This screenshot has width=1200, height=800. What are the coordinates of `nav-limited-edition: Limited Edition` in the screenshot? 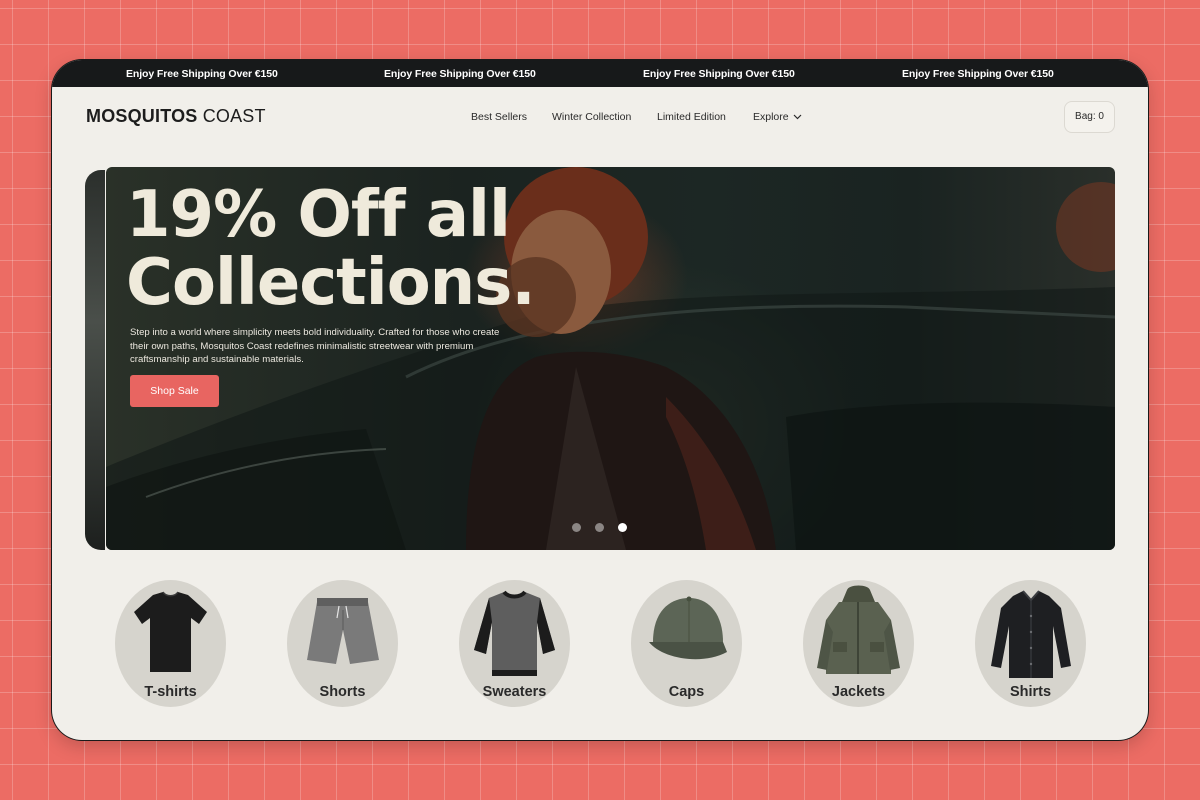 It's located at (691, 117).